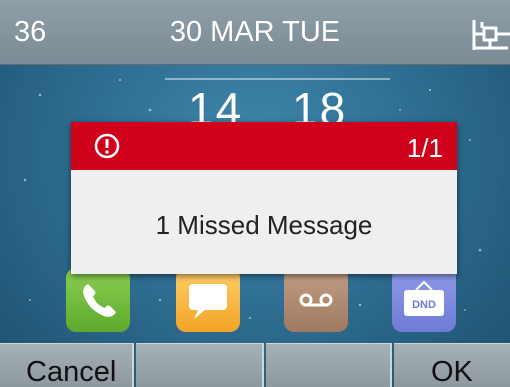 The height and width of the screenshot is (387, 510). Describe the element at coordinates (424, 305) in the screenshot. I see `dnd-label: DND` at that location.